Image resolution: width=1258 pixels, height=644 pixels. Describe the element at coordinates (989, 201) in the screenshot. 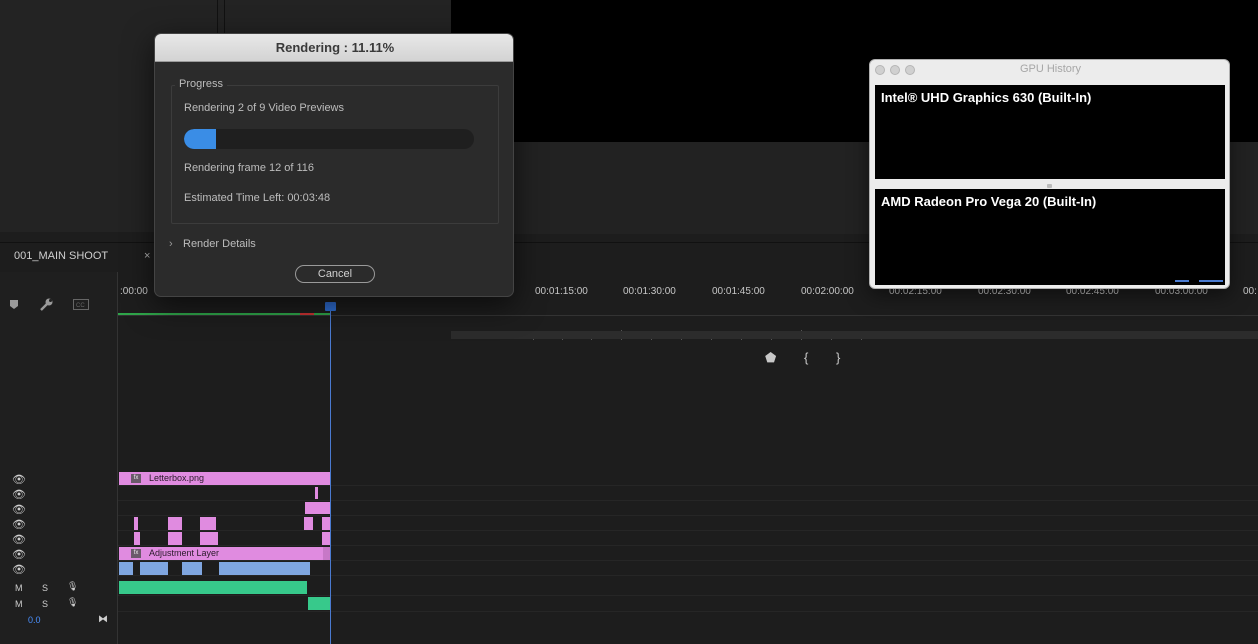

I see `gpu-name: AMD Radeon Pro Vega 20 (Built-In)` at that location.